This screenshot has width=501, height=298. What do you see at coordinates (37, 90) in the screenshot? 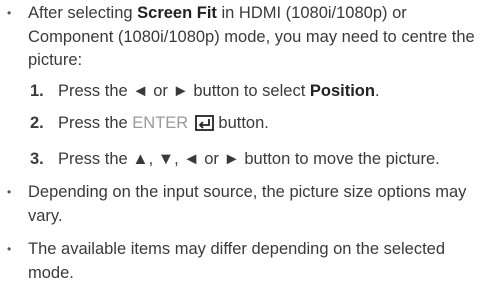
I see `step-number: 1.` at bounding box center [37, 90].